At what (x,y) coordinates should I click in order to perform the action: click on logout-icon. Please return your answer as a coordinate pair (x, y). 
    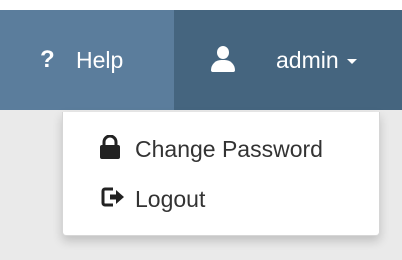
    Looking at the image, I should click on (117, 199).